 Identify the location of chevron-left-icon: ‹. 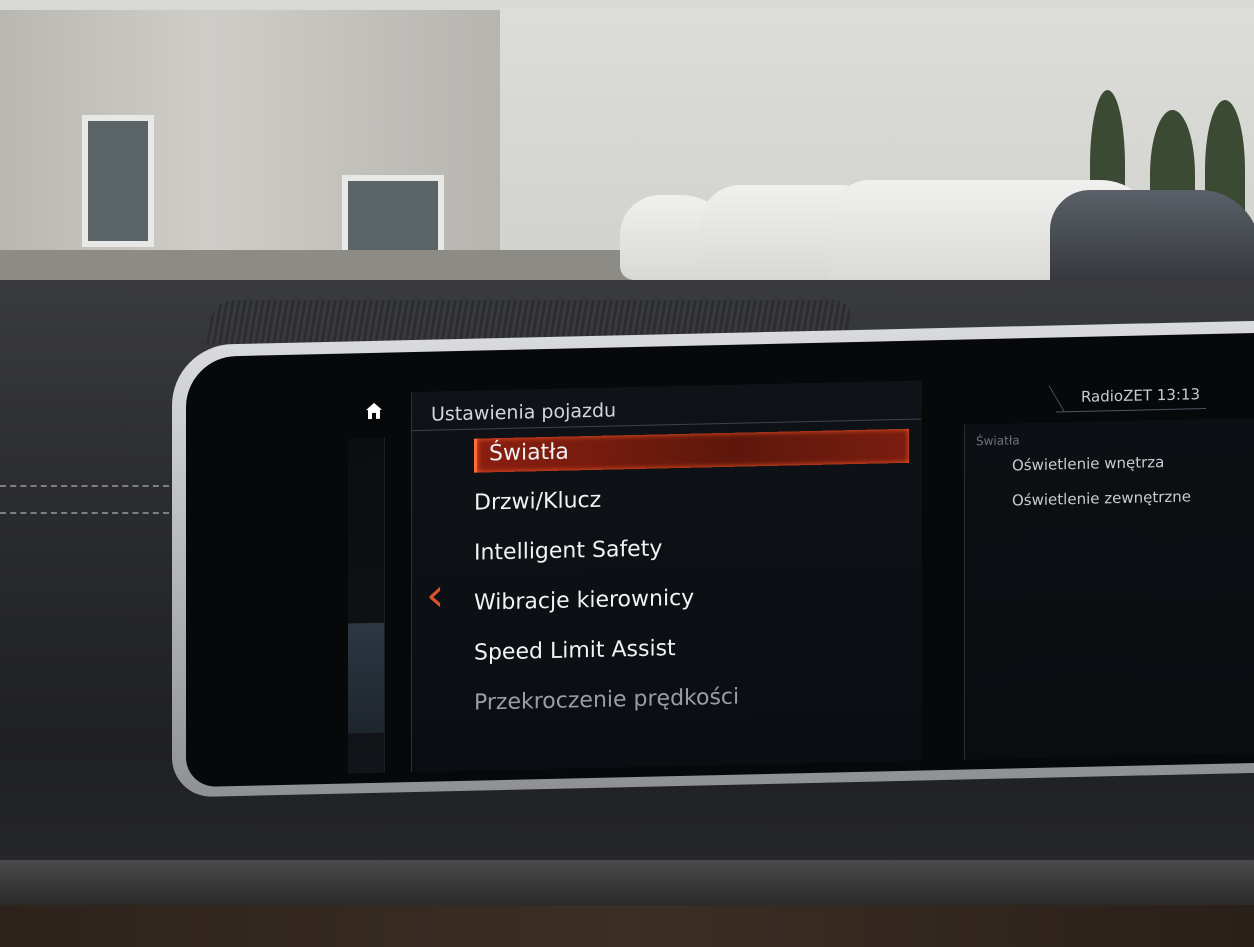
(435, 594).